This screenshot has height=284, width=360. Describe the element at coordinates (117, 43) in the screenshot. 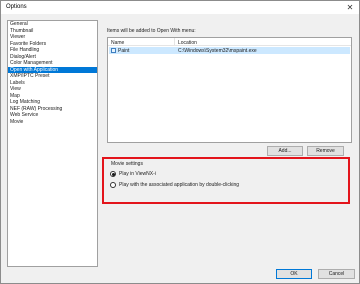

I see `column-header-name: Name` at that location.